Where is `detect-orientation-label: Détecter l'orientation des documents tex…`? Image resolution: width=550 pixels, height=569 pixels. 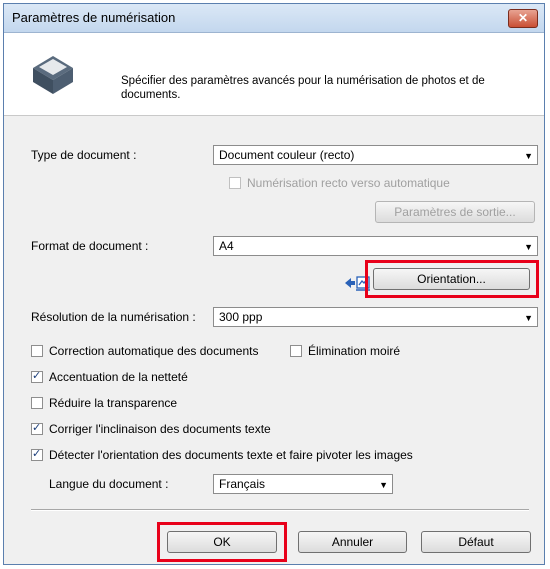 detect-orientation-label: Détecter l'orientation des documents tex… is located at coordinates (231, 455).